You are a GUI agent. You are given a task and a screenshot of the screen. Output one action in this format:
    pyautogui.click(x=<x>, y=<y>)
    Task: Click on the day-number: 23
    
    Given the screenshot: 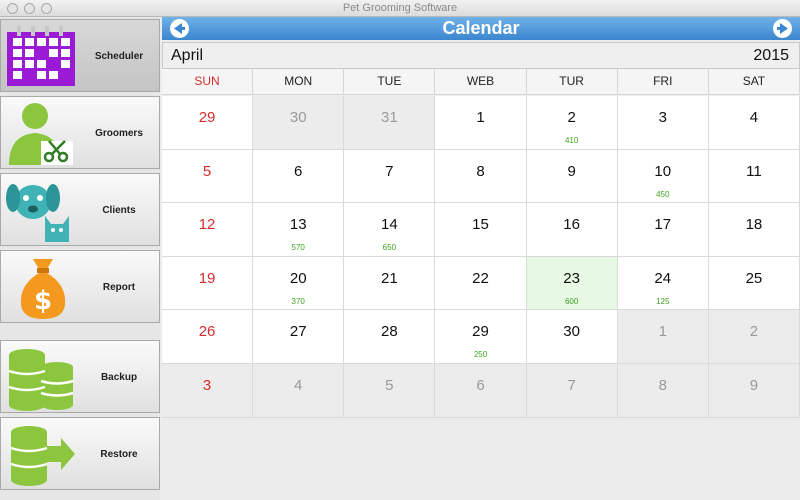 What is the action you would take?
    pyautogui.click(x=571, y=278)
    